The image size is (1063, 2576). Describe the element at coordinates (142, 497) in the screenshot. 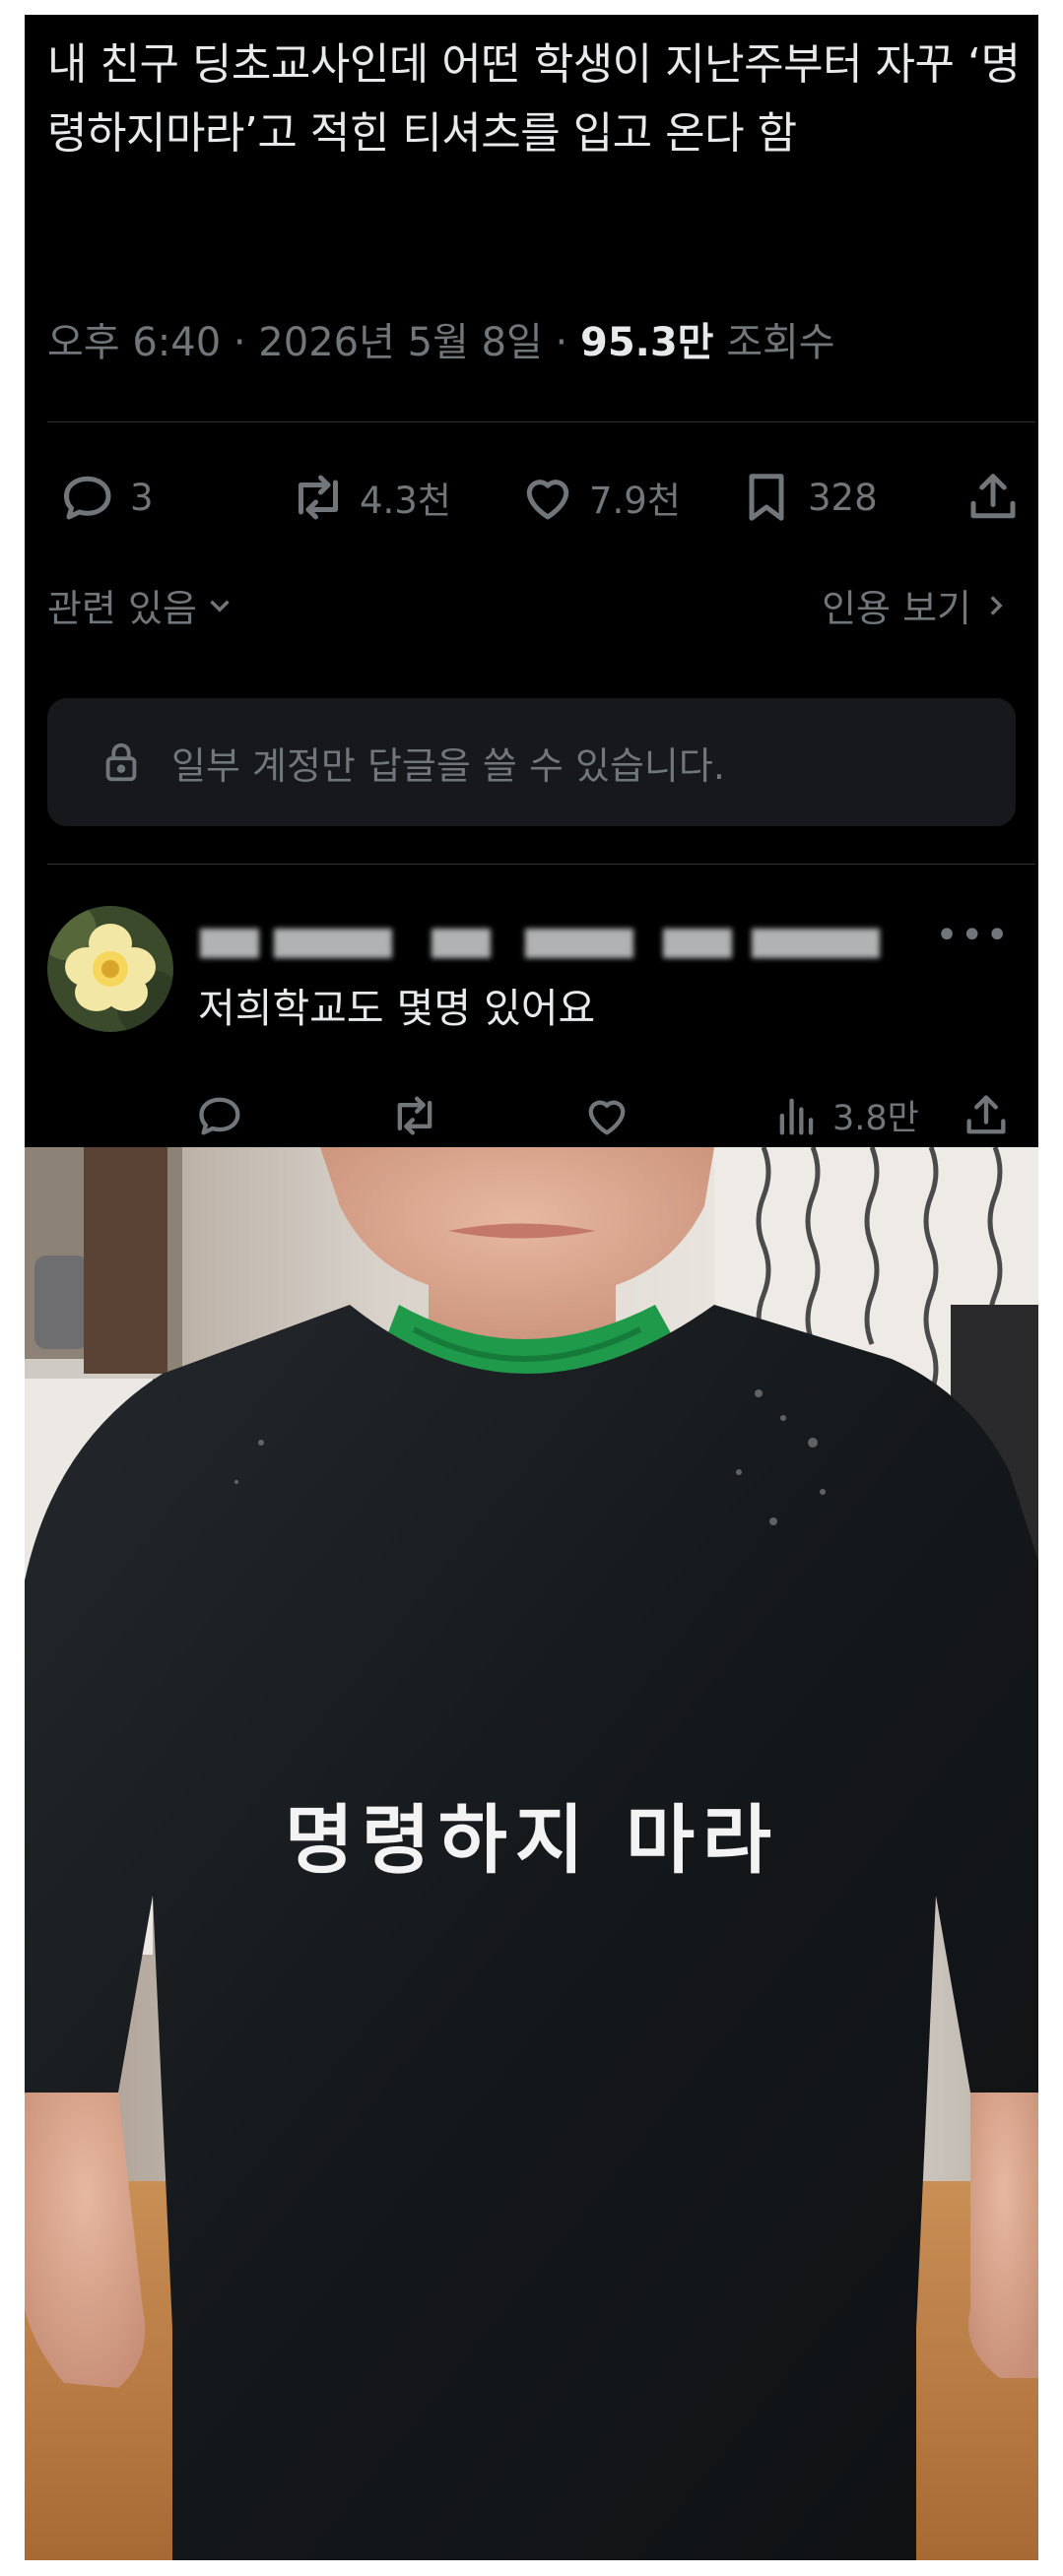

I see `reply-count: 3` at that location.